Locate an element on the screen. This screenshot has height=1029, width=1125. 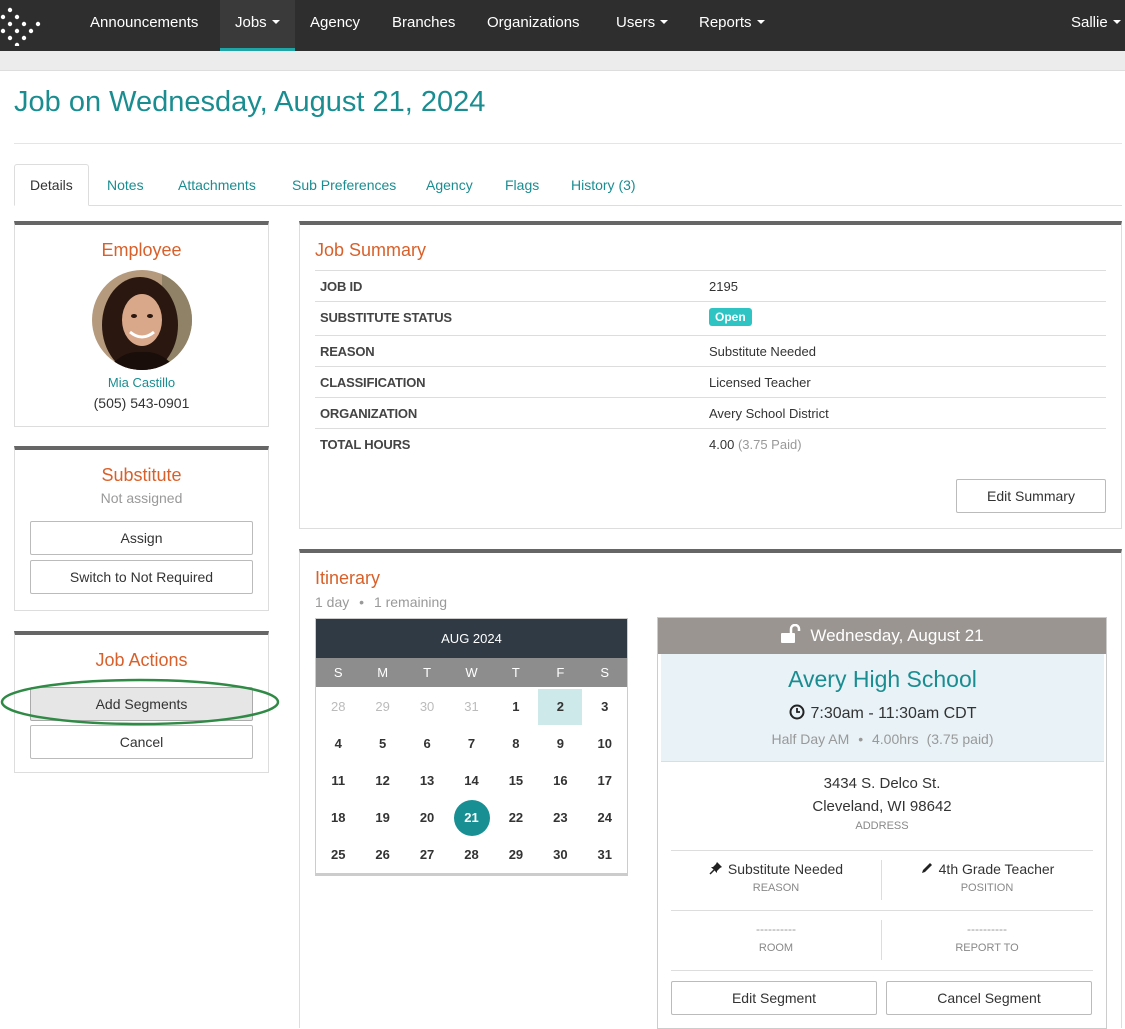
calendar-weekday: F is located at coordinates (560, 672).